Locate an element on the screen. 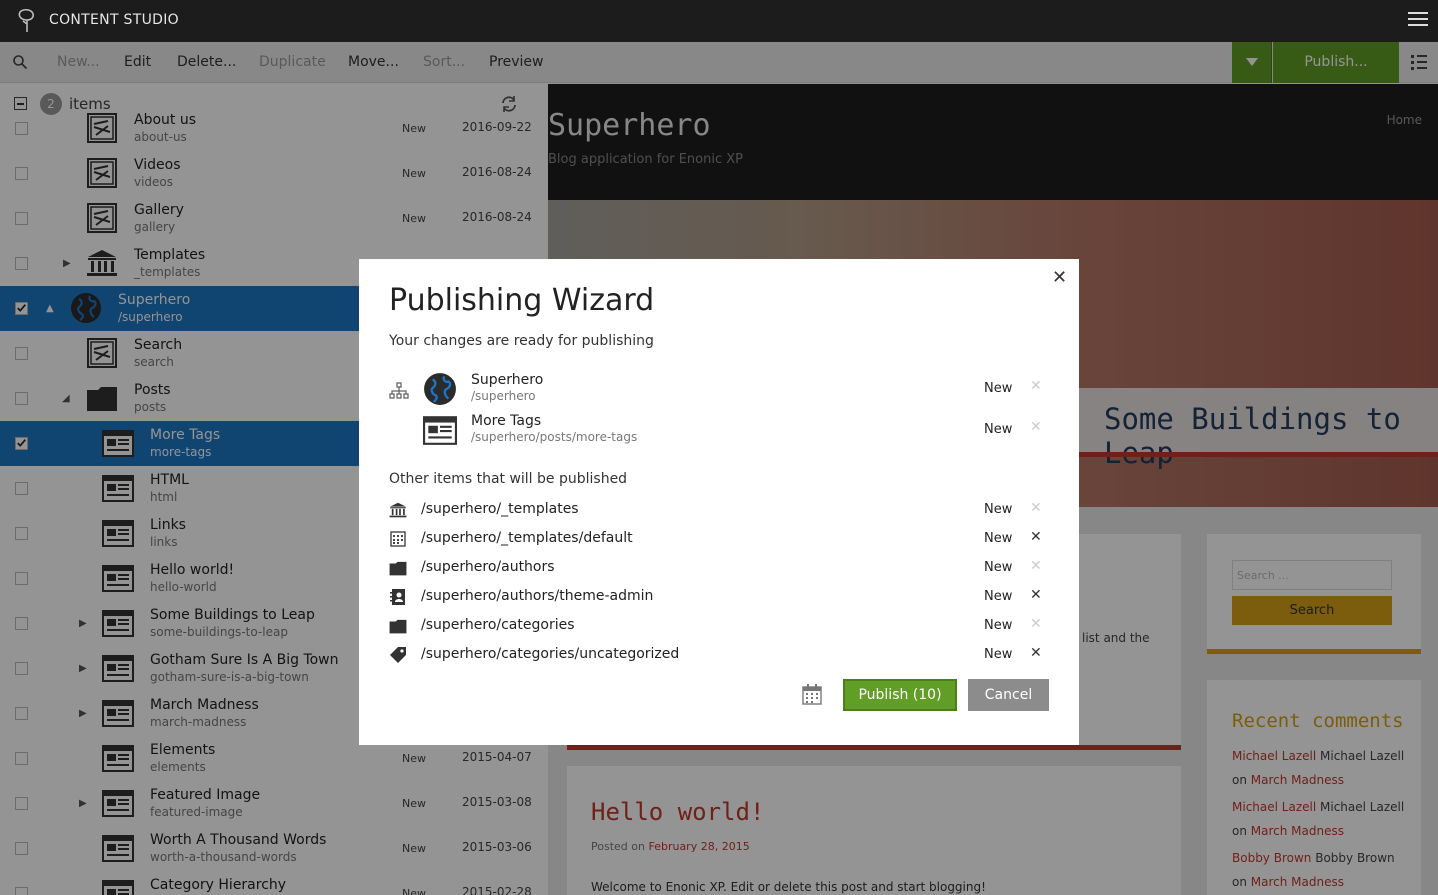  other-items-label: Other items that will be published is located at coordinates (508, 479).